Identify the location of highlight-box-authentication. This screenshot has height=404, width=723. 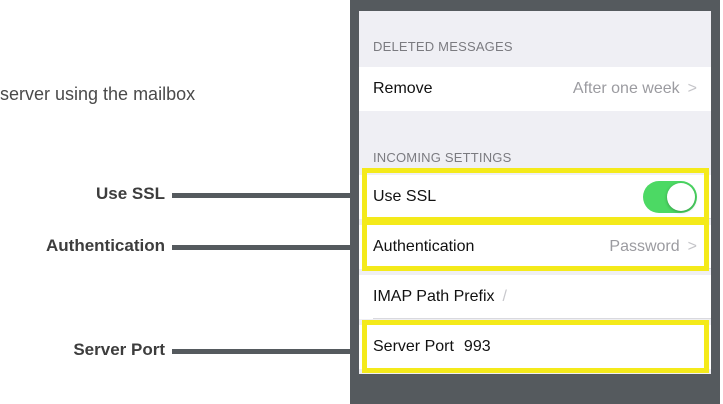
(535, 245).